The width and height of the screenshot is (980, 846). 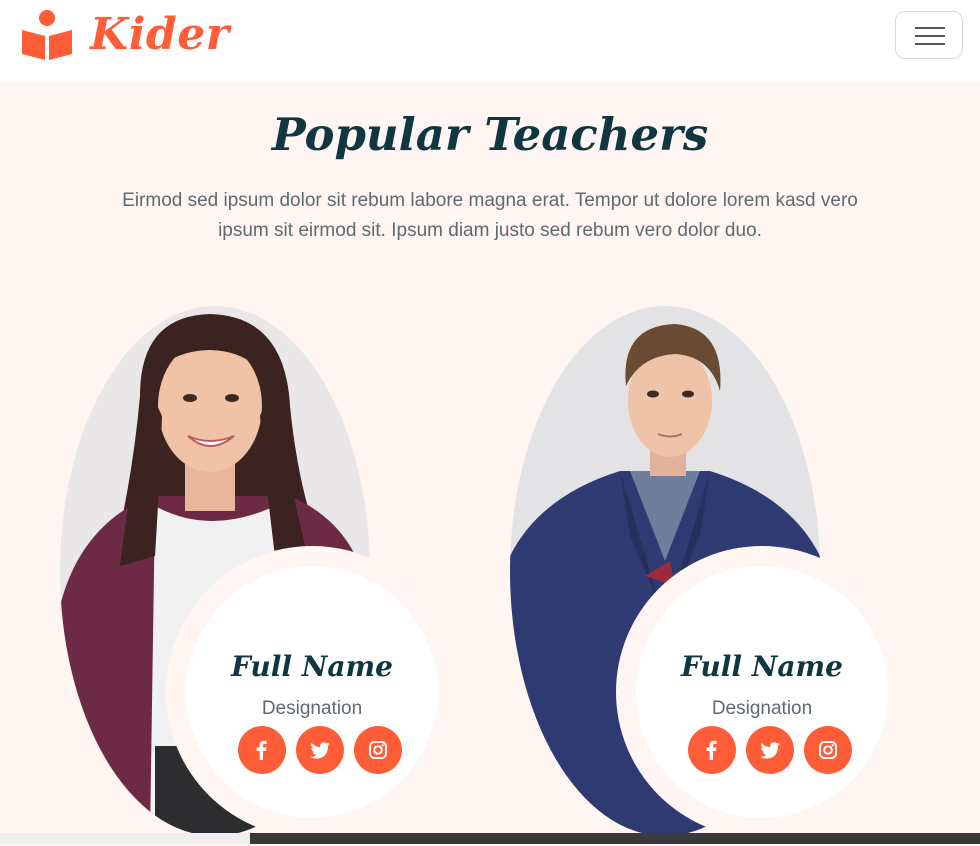 What do you see at coordinates (160, 34) in the screenshot?
I see `brand-name: Kider` at bounding box center [160, 34].